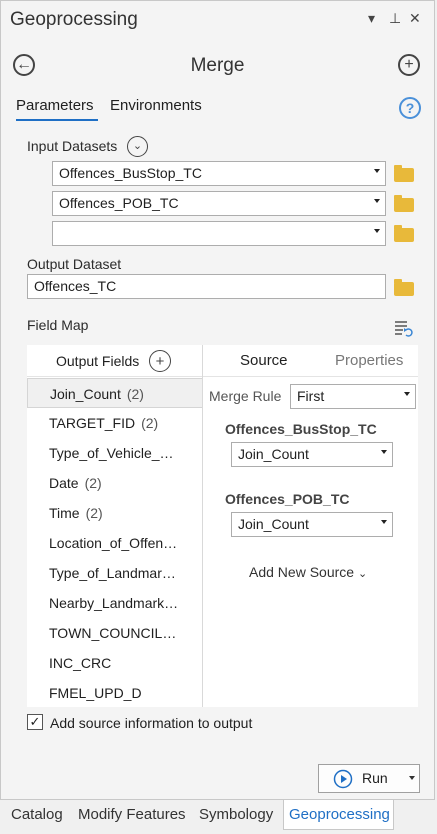 This screenshot has height=834, width=437. What do you see at coordinates (106, 633) in the screenshot?
I see `field-name: TOWN_COUNCIL` at bounding box center [106, 633].